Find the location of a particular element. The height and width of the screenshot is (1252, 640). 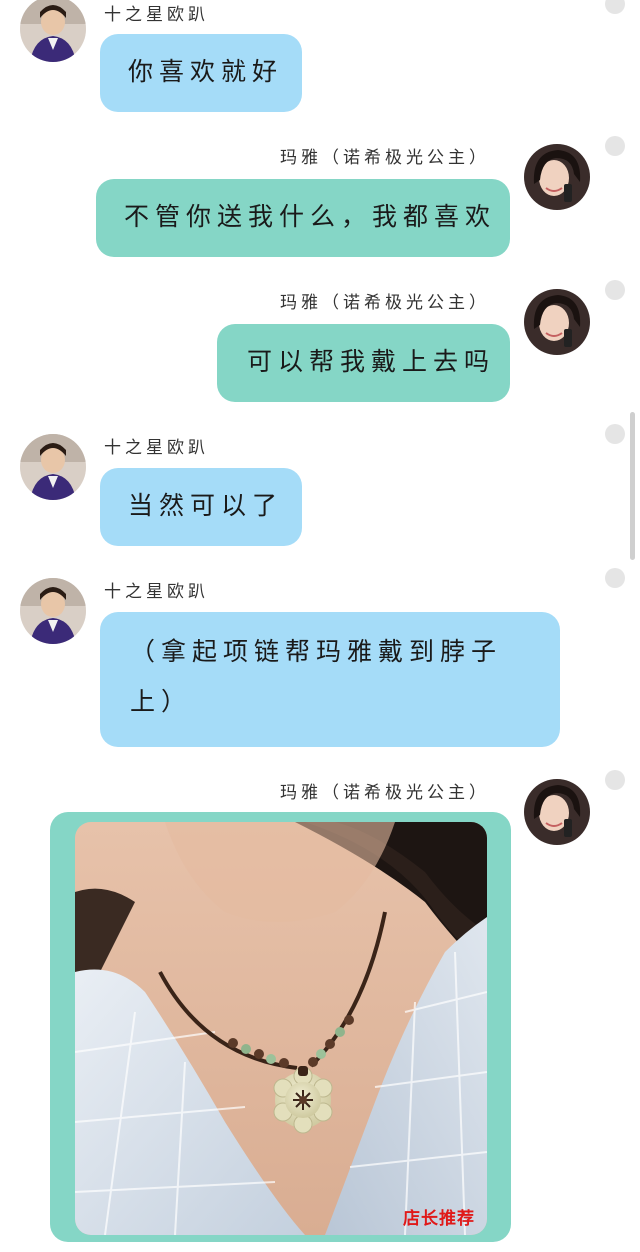

message-bubble: （拿起项链帮玛雅戴到脖子 上） is located at coordinates (330, 679).